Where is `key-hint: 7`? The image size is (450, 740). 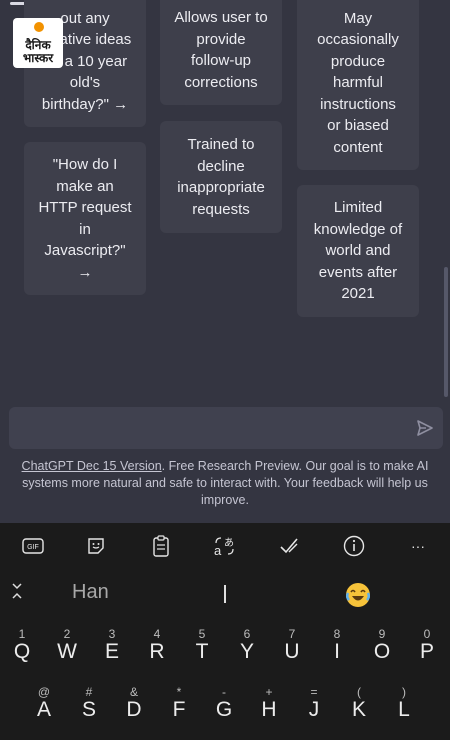 key-hint: 7 is located at coordinates (292, 634).